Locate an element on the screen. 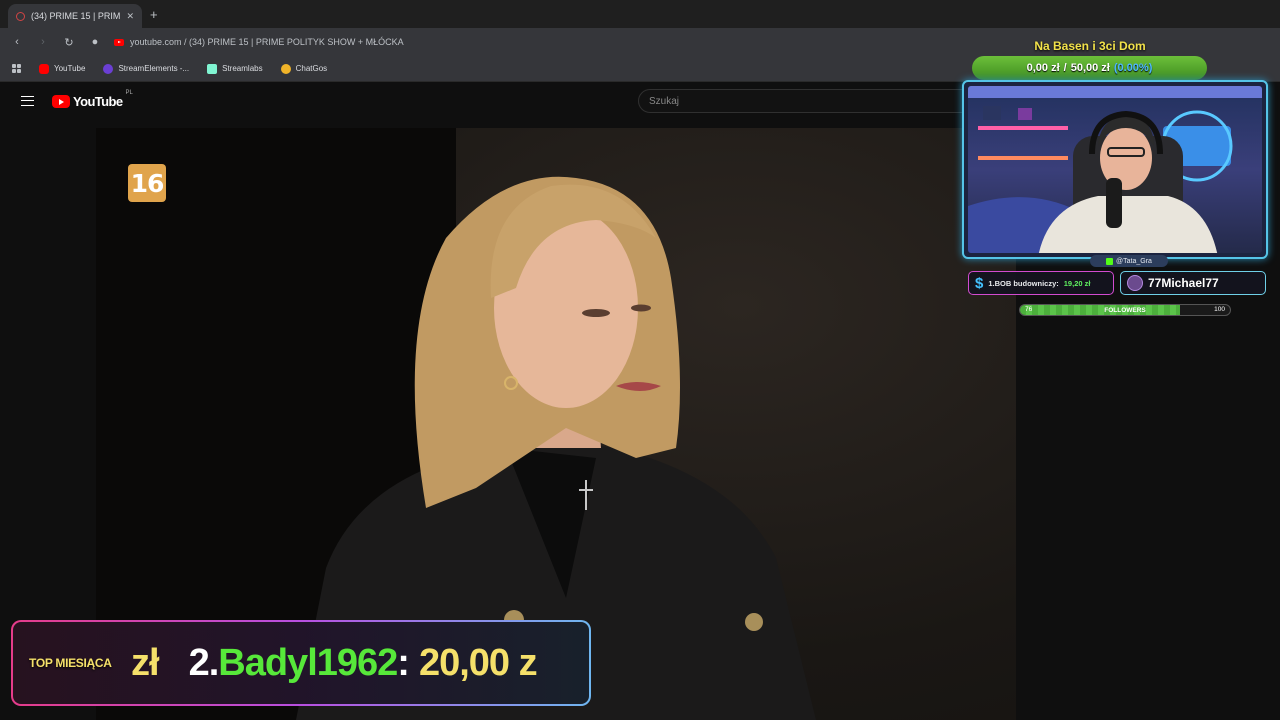  top-donor-ticker: TOP MIESIĄCA zł 2.Badyl1962: 20,00 z is located at coordinates (301, 663).